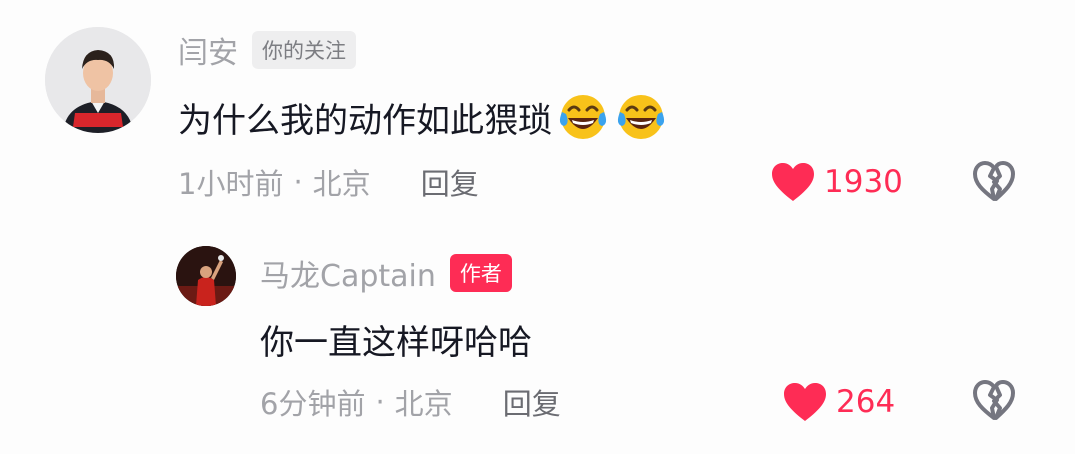  I want to click on following-badge: 你的关注, so click(304, 50).